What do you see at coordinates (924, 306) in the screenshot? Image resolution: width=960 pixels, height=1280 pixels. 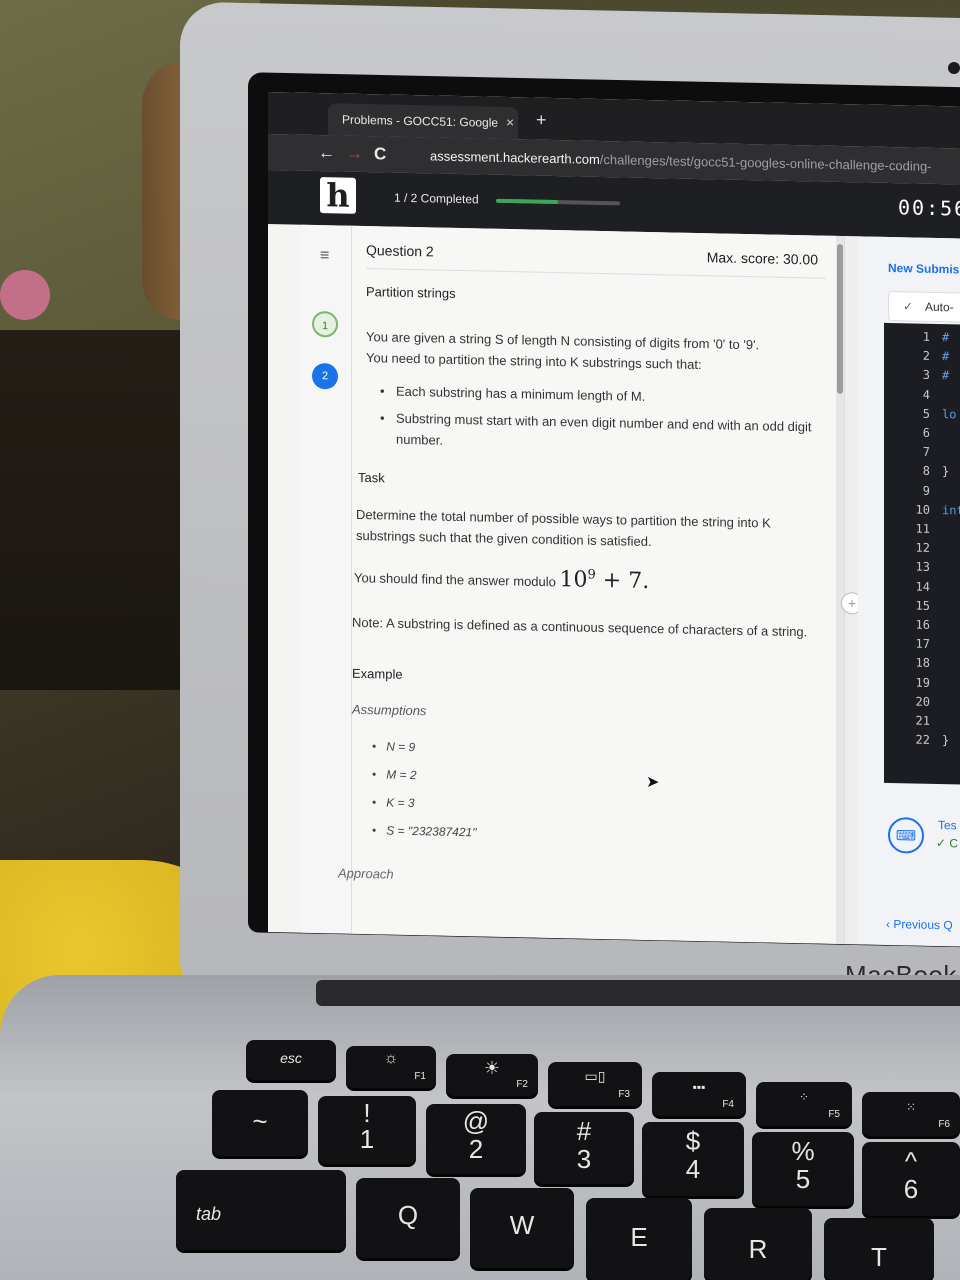 I see `autocomplete-toggle: ✓ Auto-` at bounding box center [924, 306].